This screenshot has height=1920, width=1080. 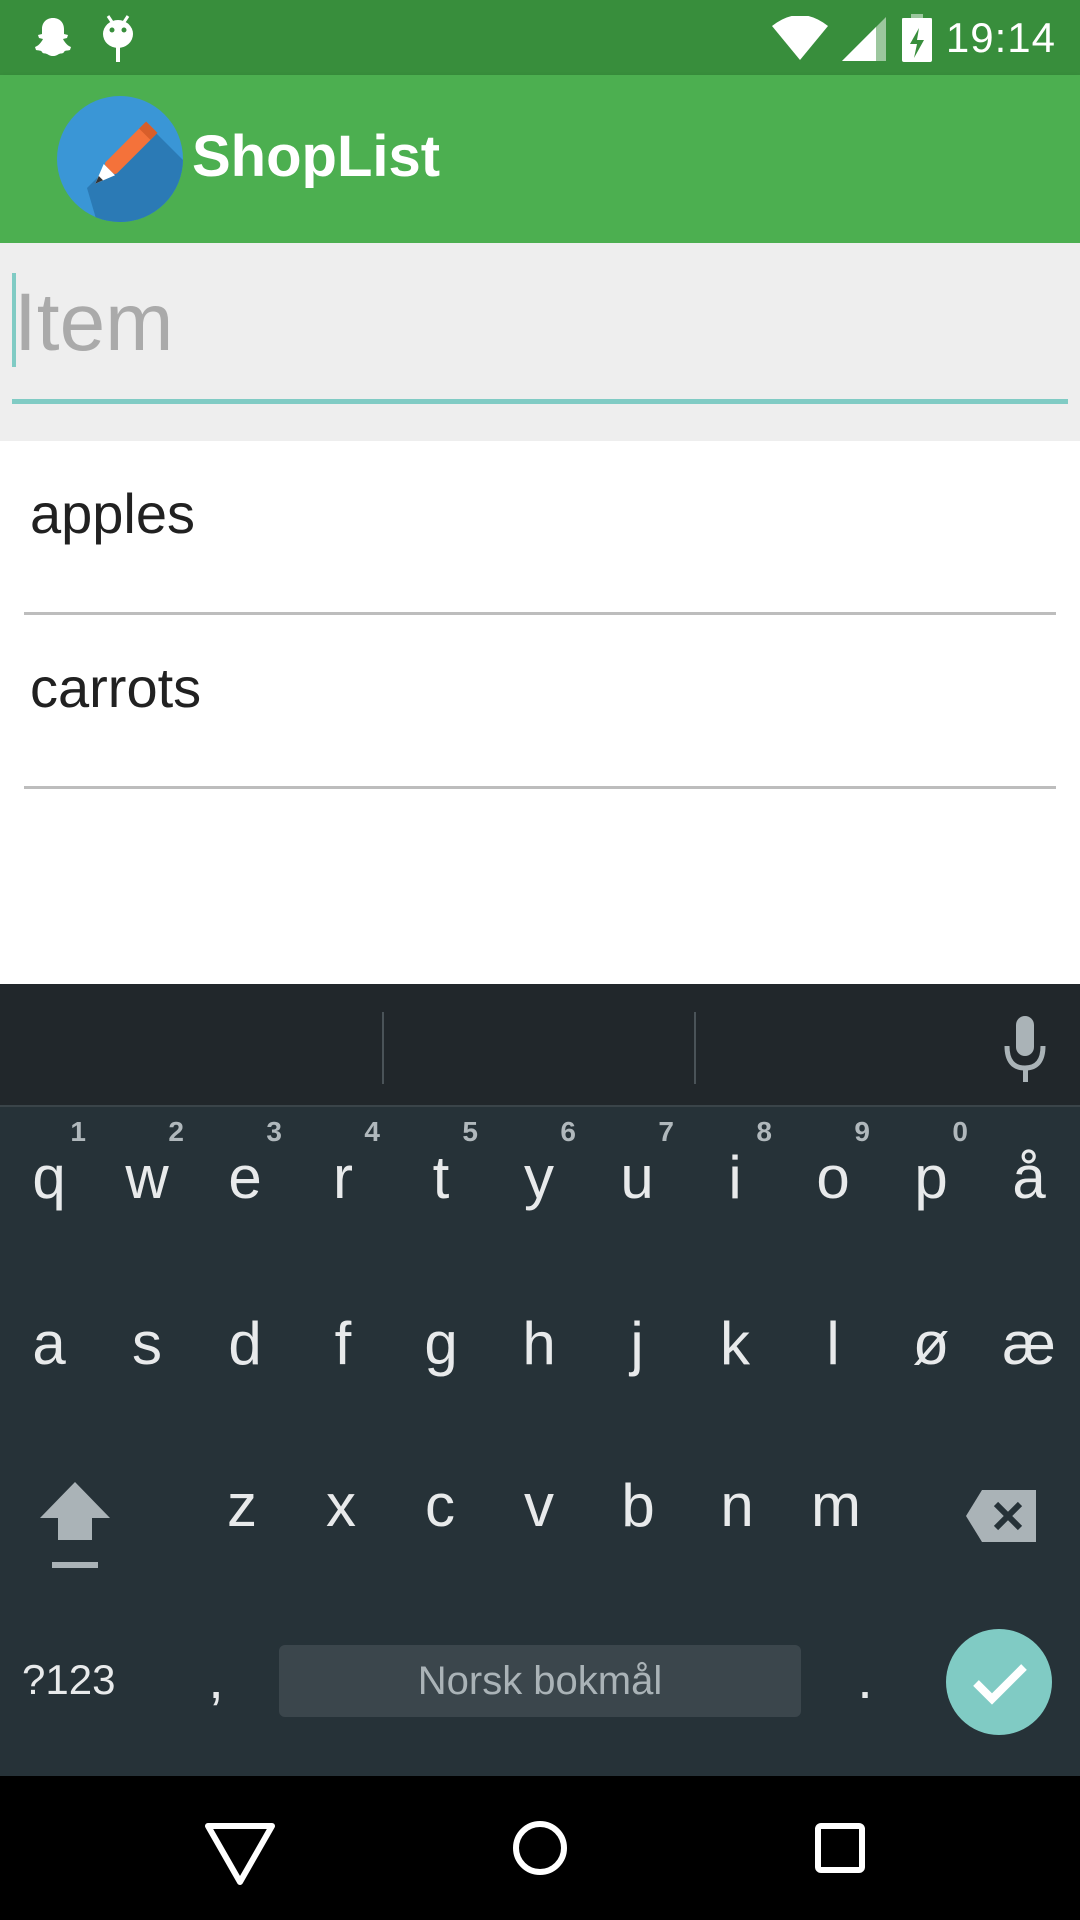 I want to click on recents-icon, so click(x=840, y=1848).